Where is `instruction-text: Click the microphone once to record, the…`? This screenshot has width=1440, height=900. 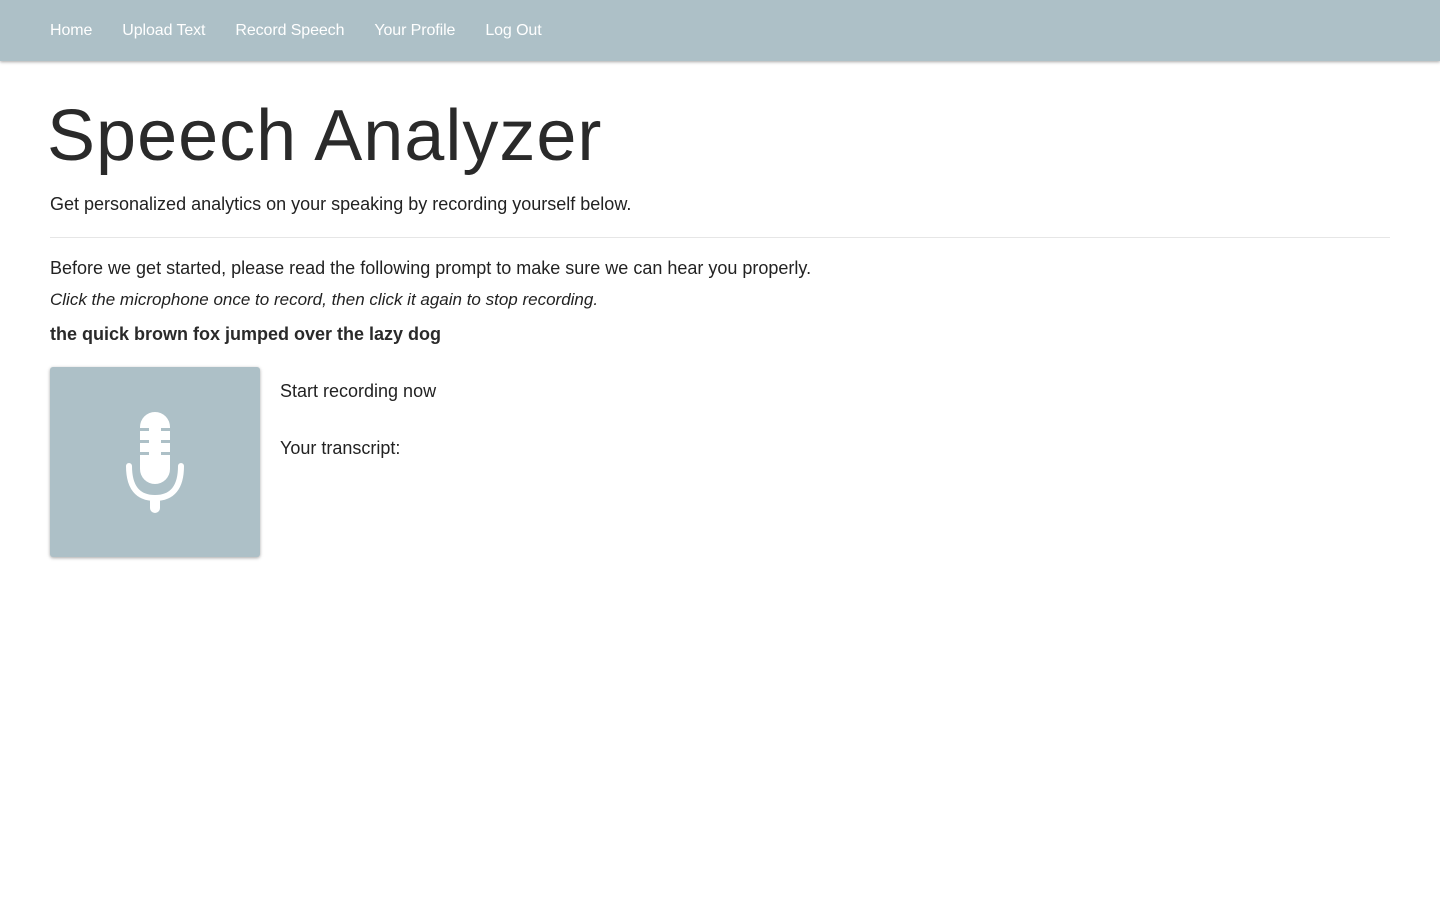 instruction-text: Click the microphone once to record, the… is located at coordinates (324, 299).